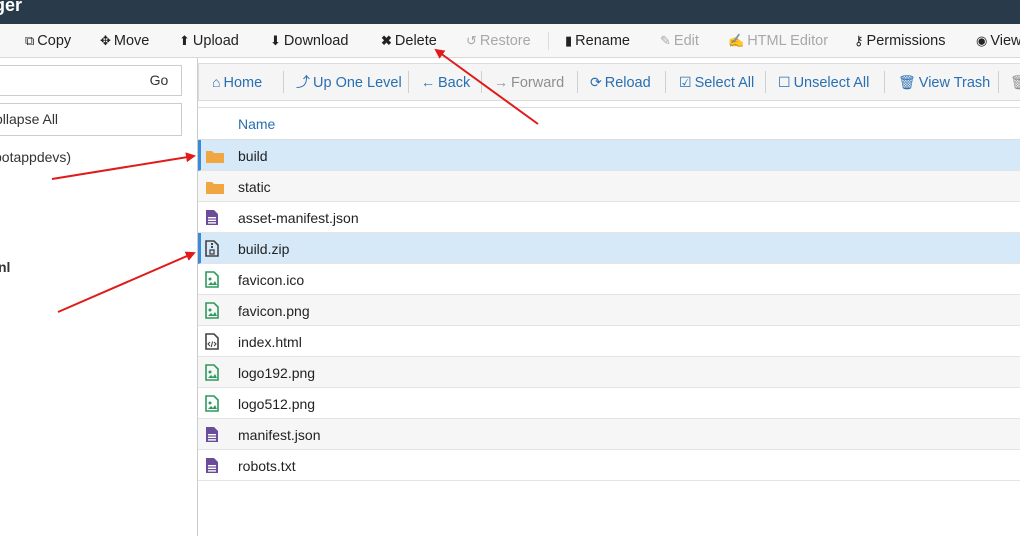 This screenshot has width=1020, height=536. Describe the element at coordinates (686, 41) in the screenshot. I see `edit-label: Edit` at that location.